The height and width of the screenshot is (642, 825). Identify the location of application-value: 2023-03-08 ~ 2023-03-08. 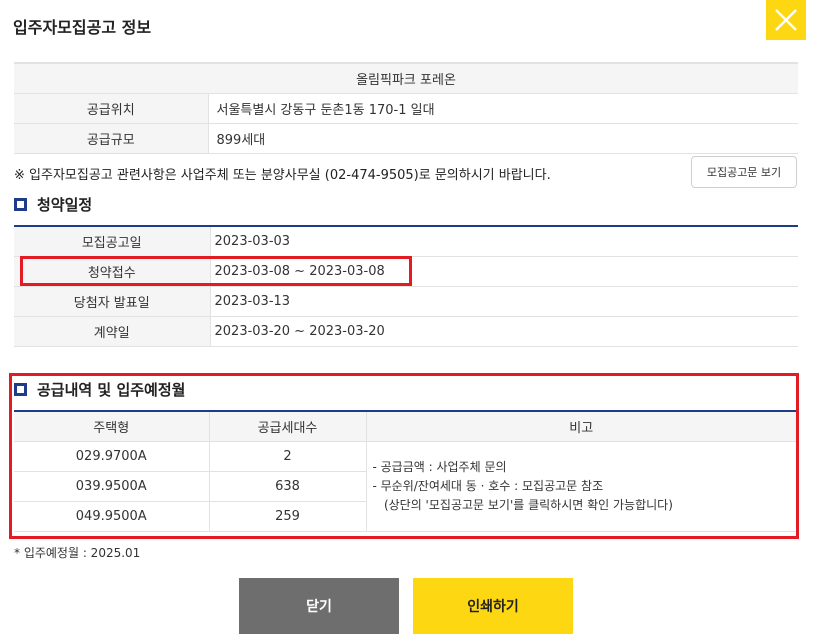
(504, 271).